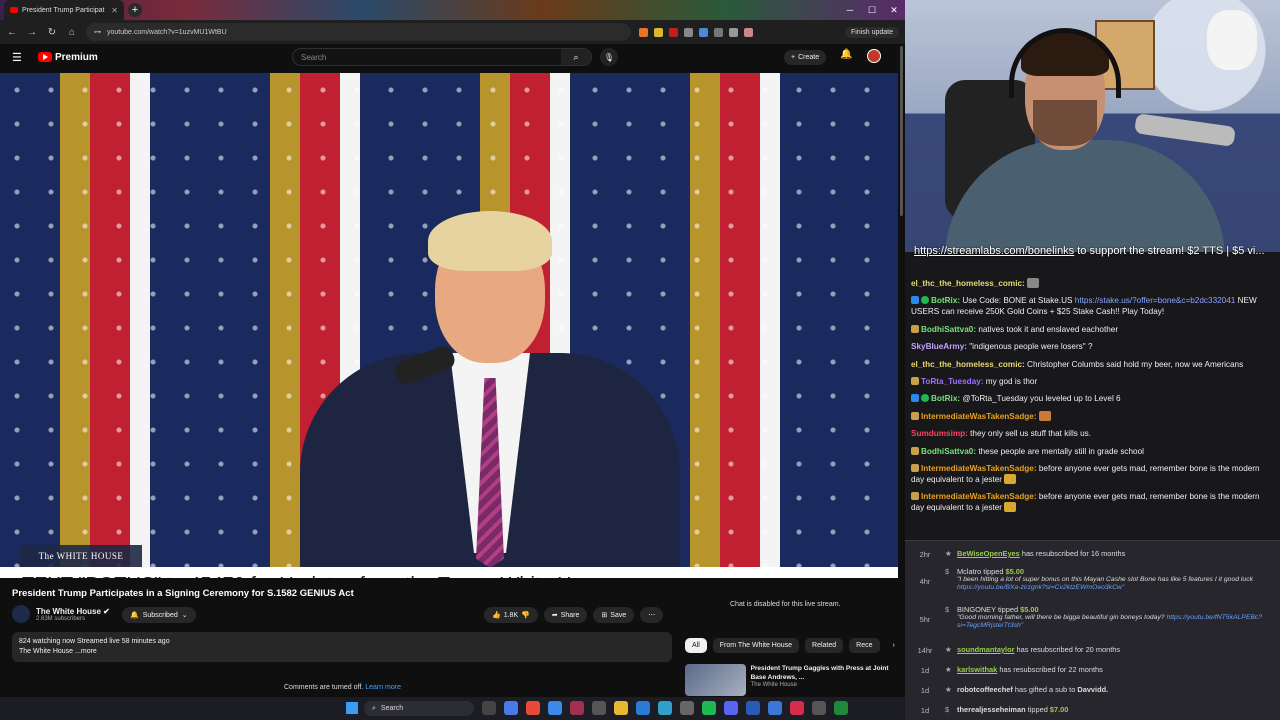 Image resolution: width=1280 pixels, height=720 pixels. I want to click on event-time: 2hr, so click(925, 554).